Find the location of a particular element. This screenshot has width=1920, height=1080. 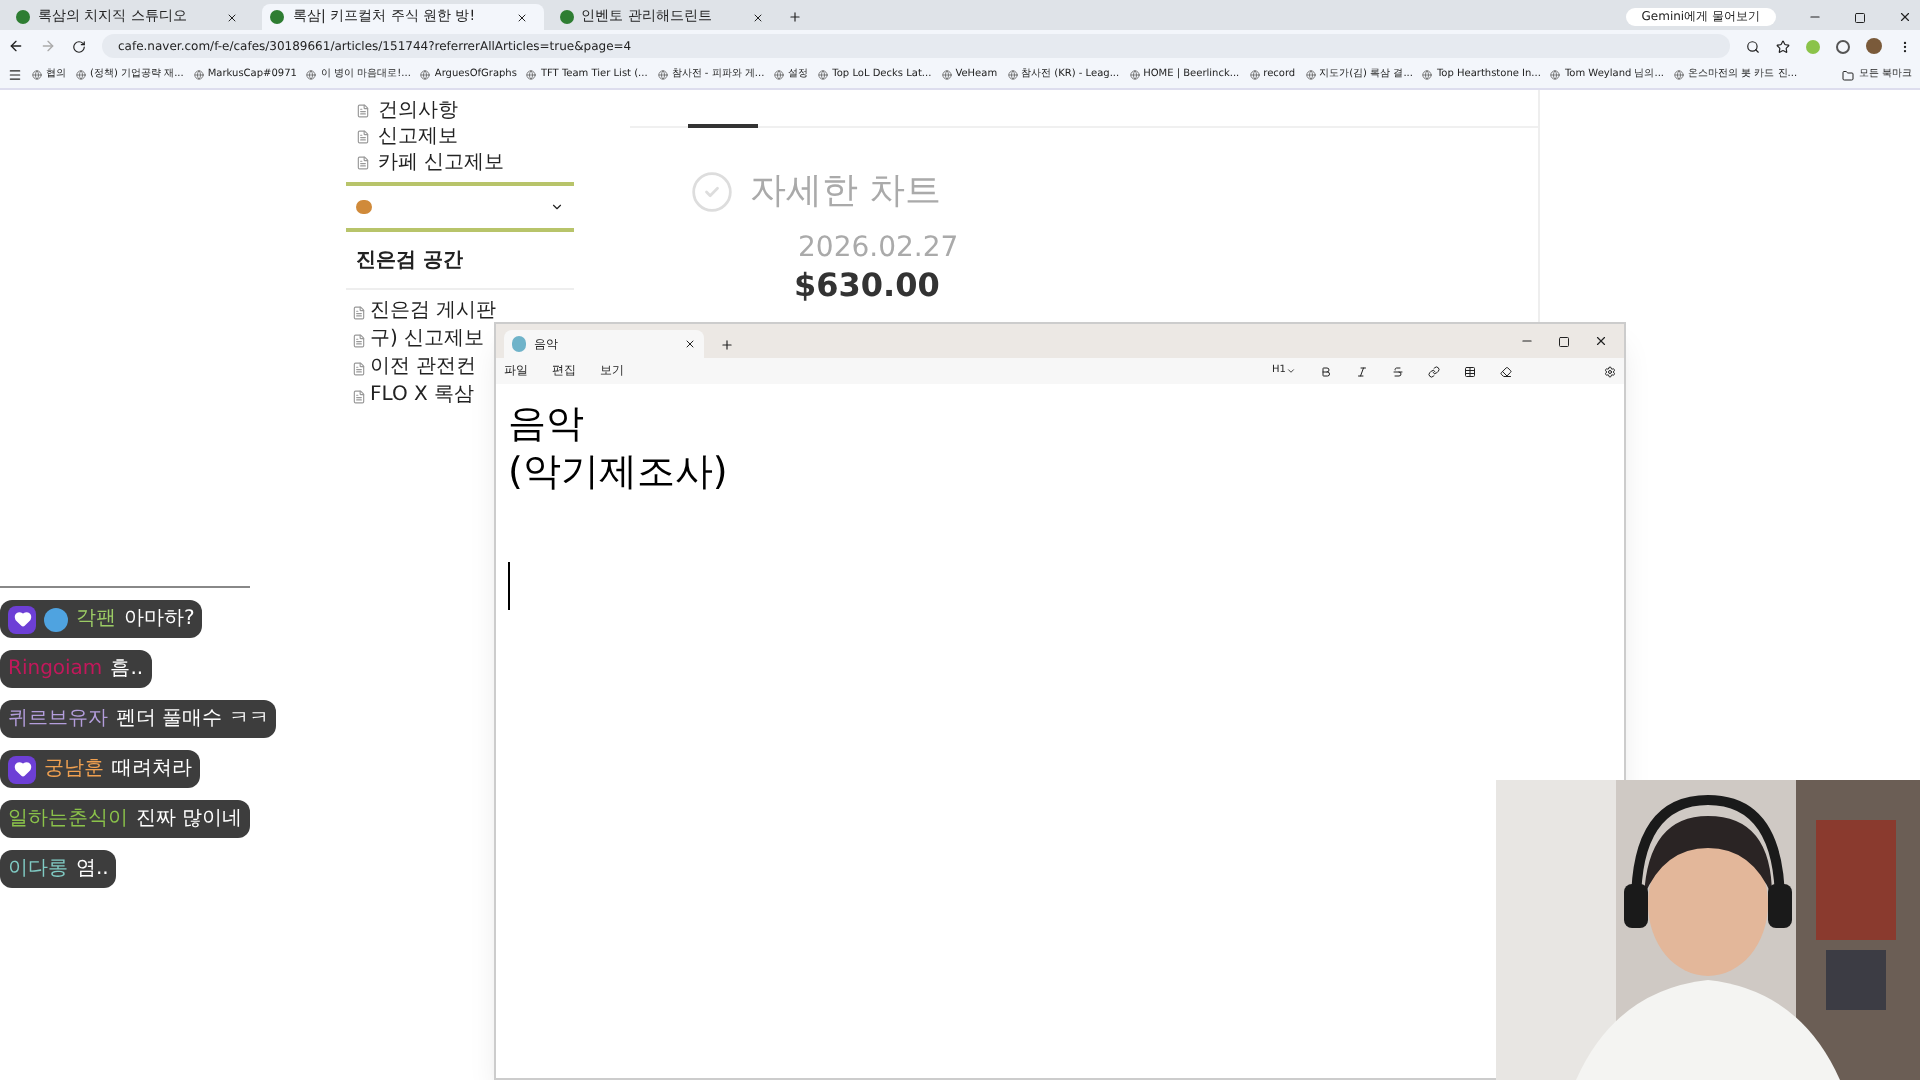

text-cursor is located at coordinates (509, 586).